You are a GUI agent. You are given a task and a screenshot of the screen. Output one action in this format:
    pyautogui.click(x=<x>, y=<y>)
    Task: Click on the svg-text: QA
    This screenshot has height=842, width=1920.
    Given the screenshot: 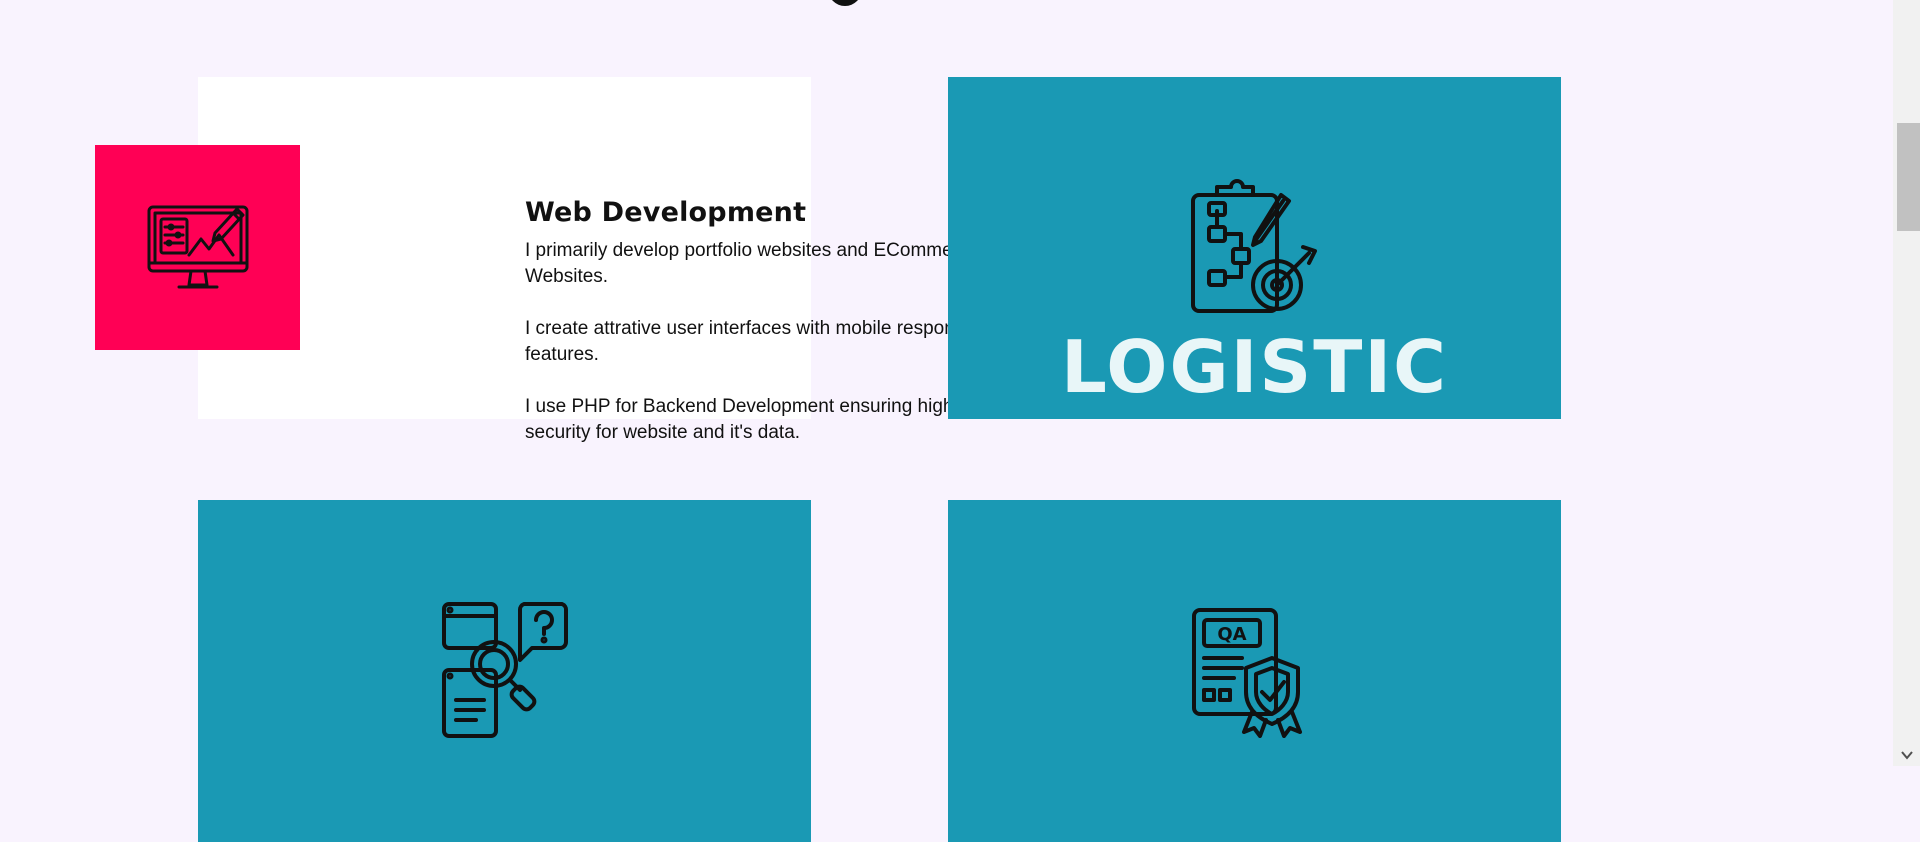 What is the action you would take?
    pyautogui.click(x=1231, y=634)
    